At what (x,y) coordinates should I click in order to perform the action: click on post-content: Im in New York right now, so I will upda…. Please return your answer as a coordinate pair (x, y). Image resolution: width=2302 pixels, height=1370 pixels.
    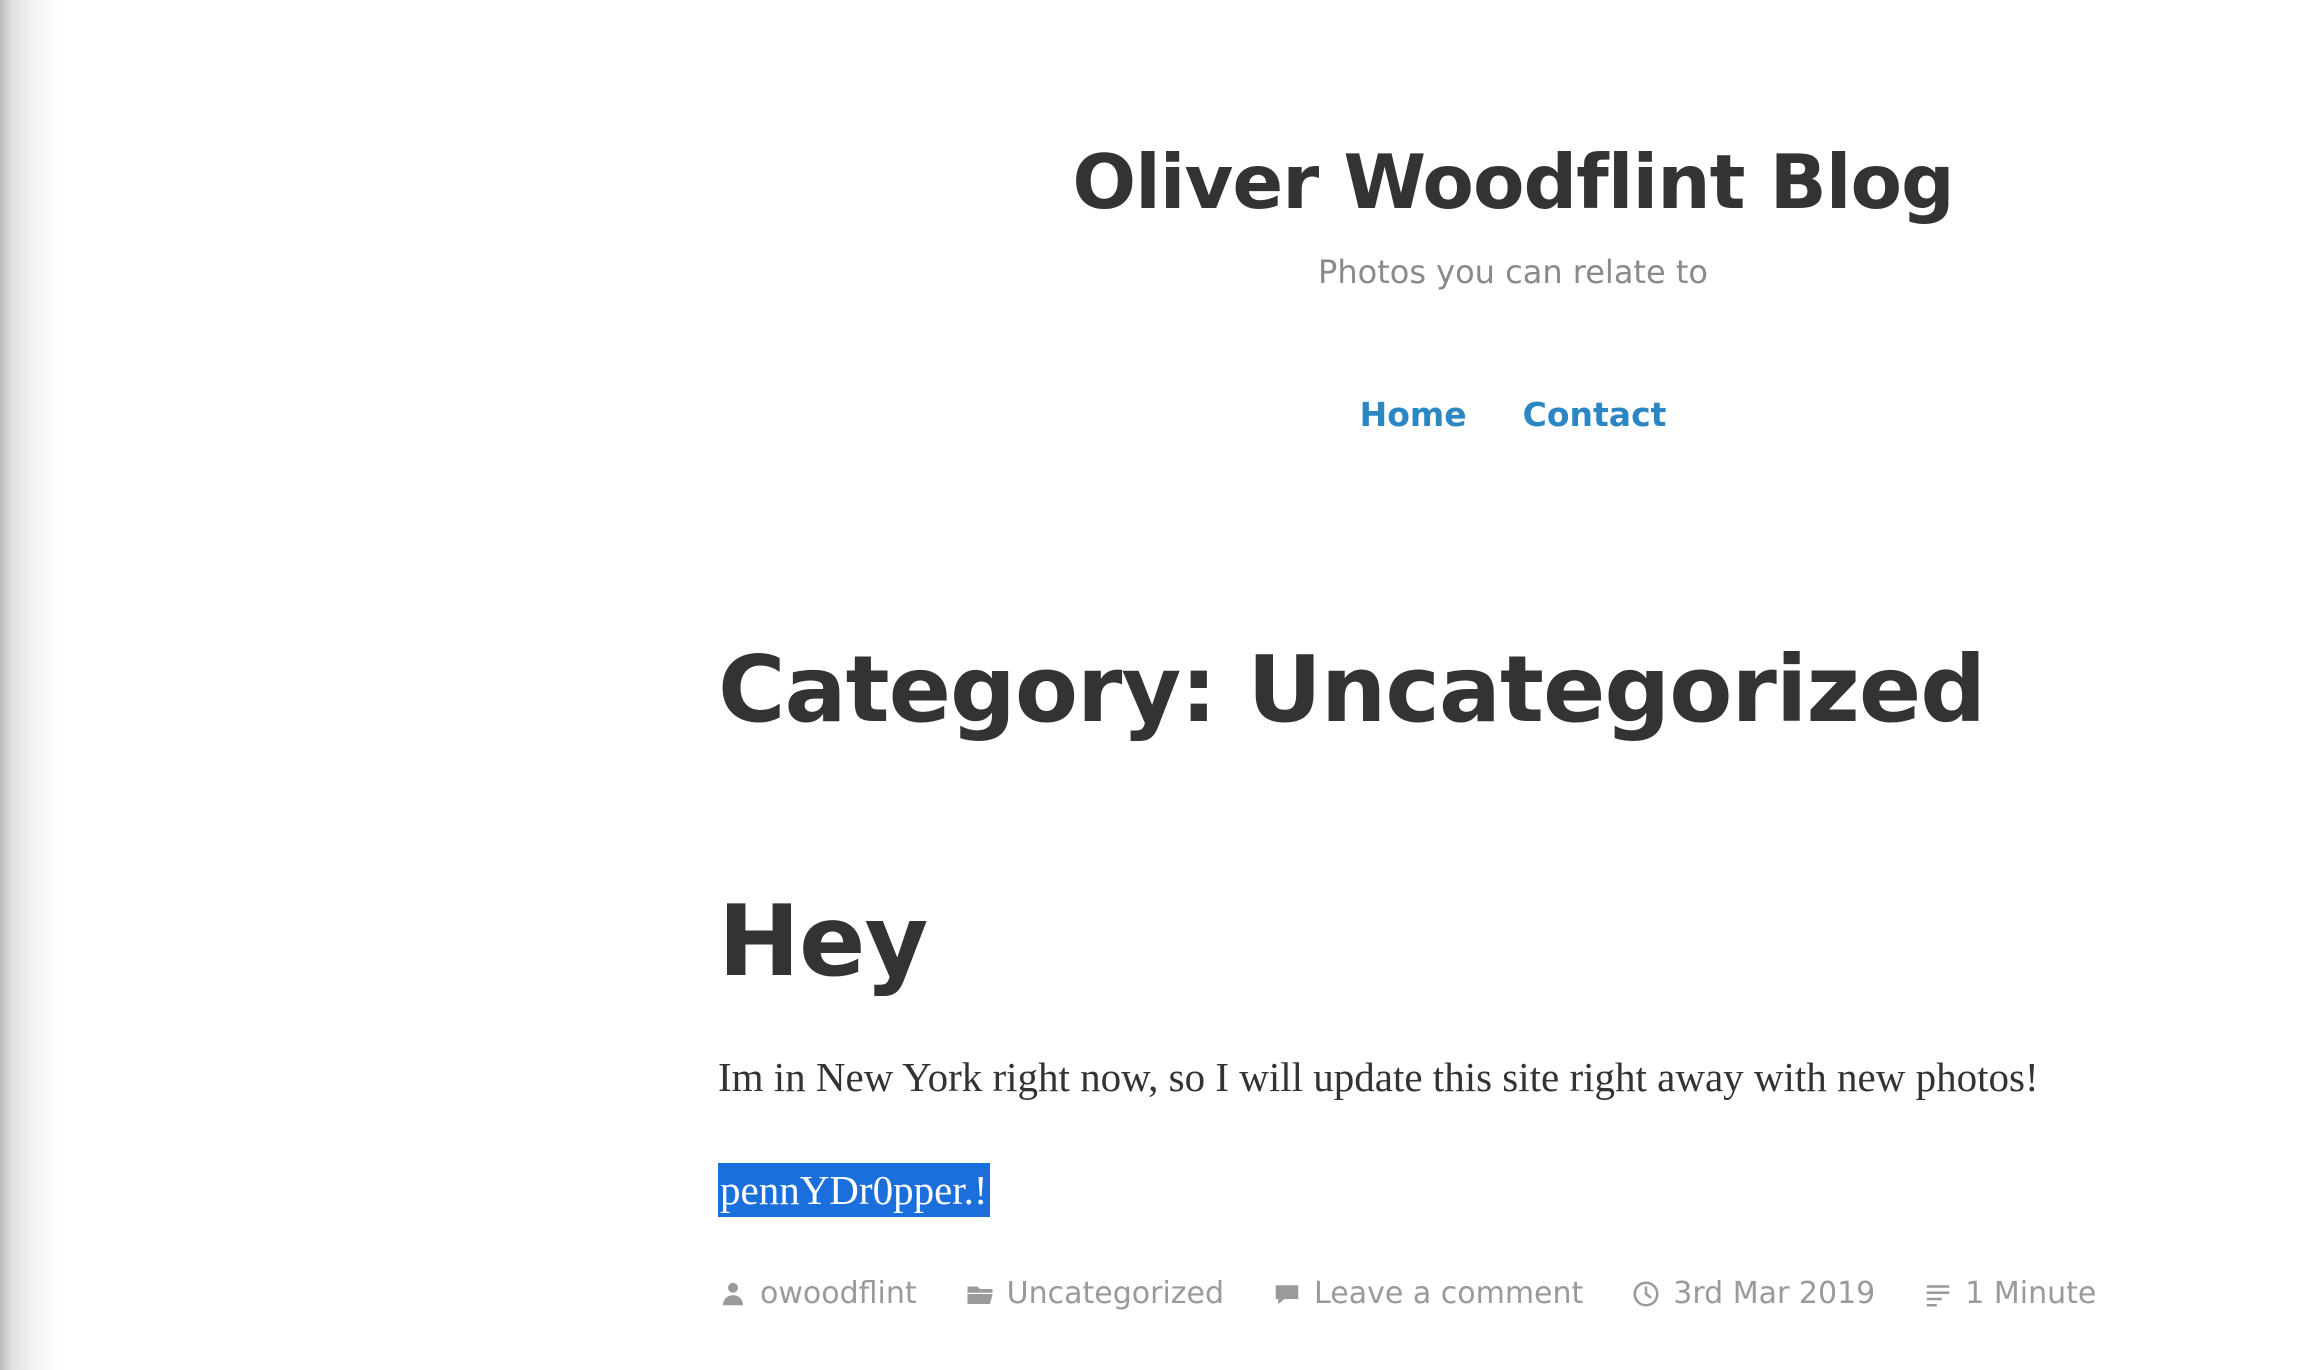
    Looking at the image, I should click on (1378, 1077).